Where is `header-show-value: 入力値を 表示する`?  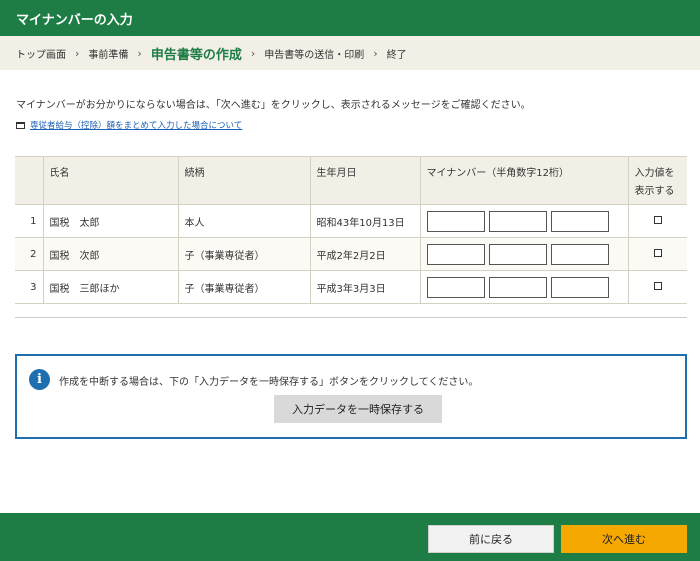 header-show-value: 入力値を 表示する is located at coordinates (657, 180).